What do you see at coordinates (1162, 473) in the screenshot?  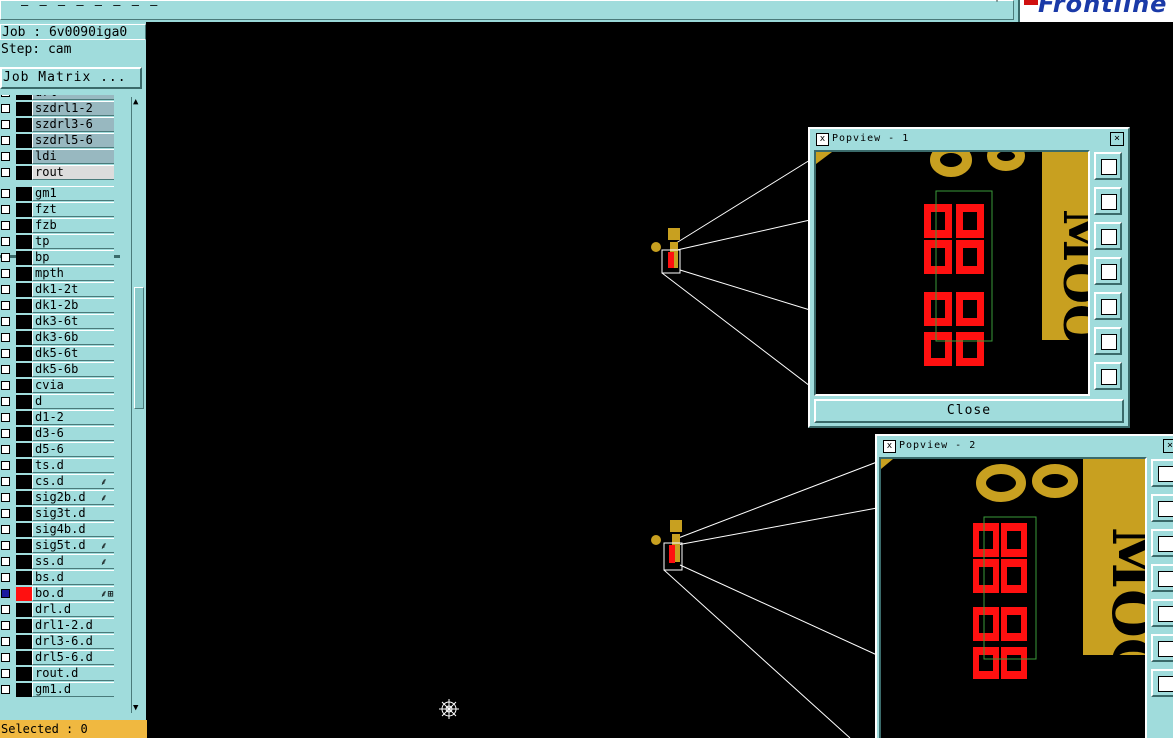 I see `popview-zoom-fit-button` at bounding box center [1162, 473].